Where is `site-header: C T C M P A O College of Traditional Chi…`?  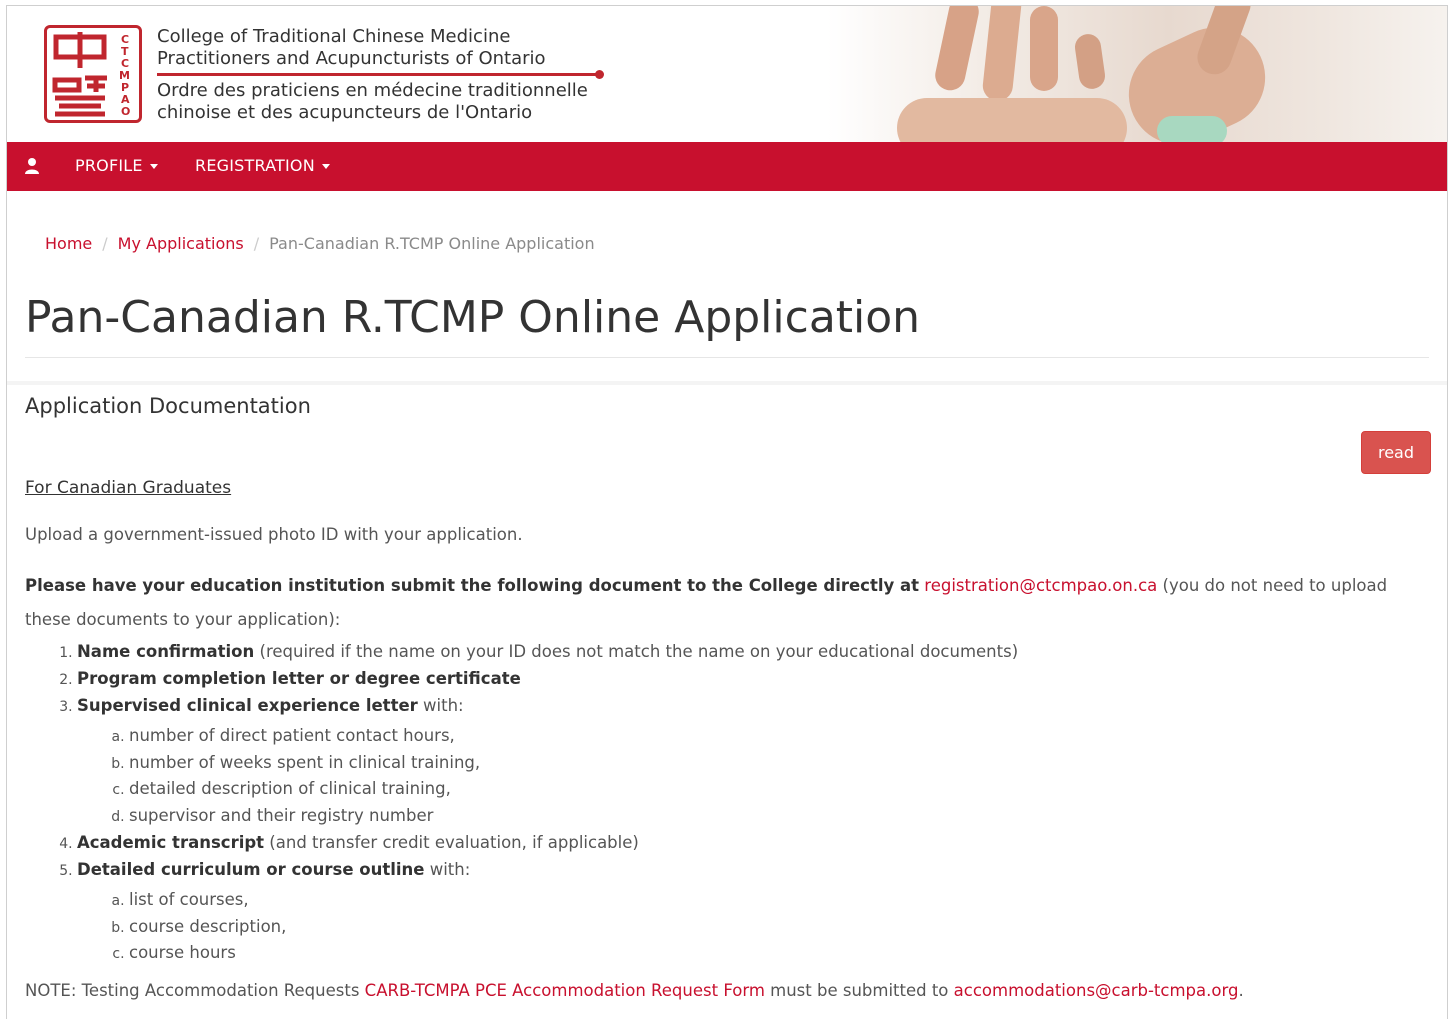 site-header: C T C M P A O College of Traditional Chi… is located at coordinates (727, 74).